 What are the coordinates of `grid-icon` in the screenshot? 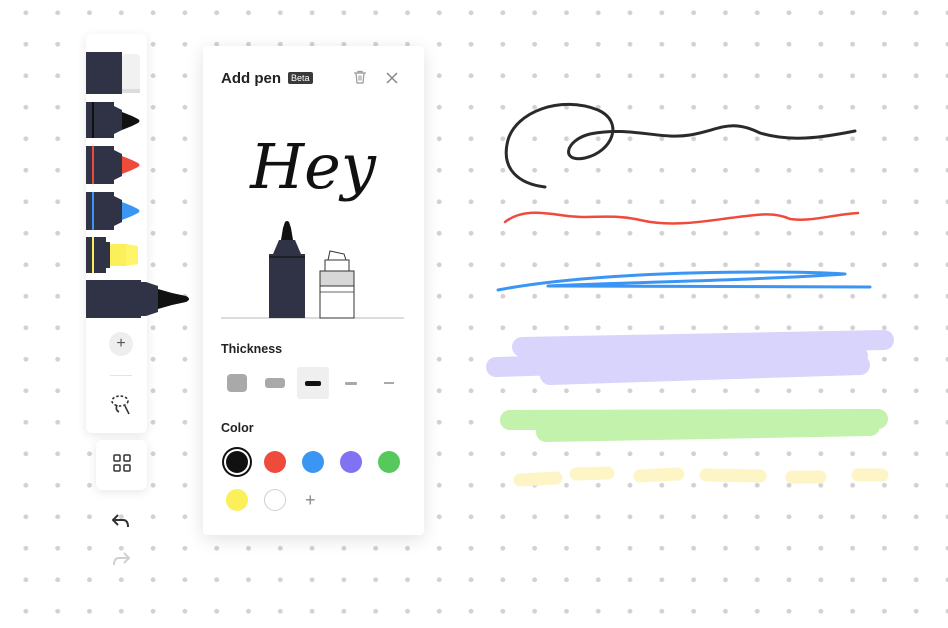 It's located at (121, 465).